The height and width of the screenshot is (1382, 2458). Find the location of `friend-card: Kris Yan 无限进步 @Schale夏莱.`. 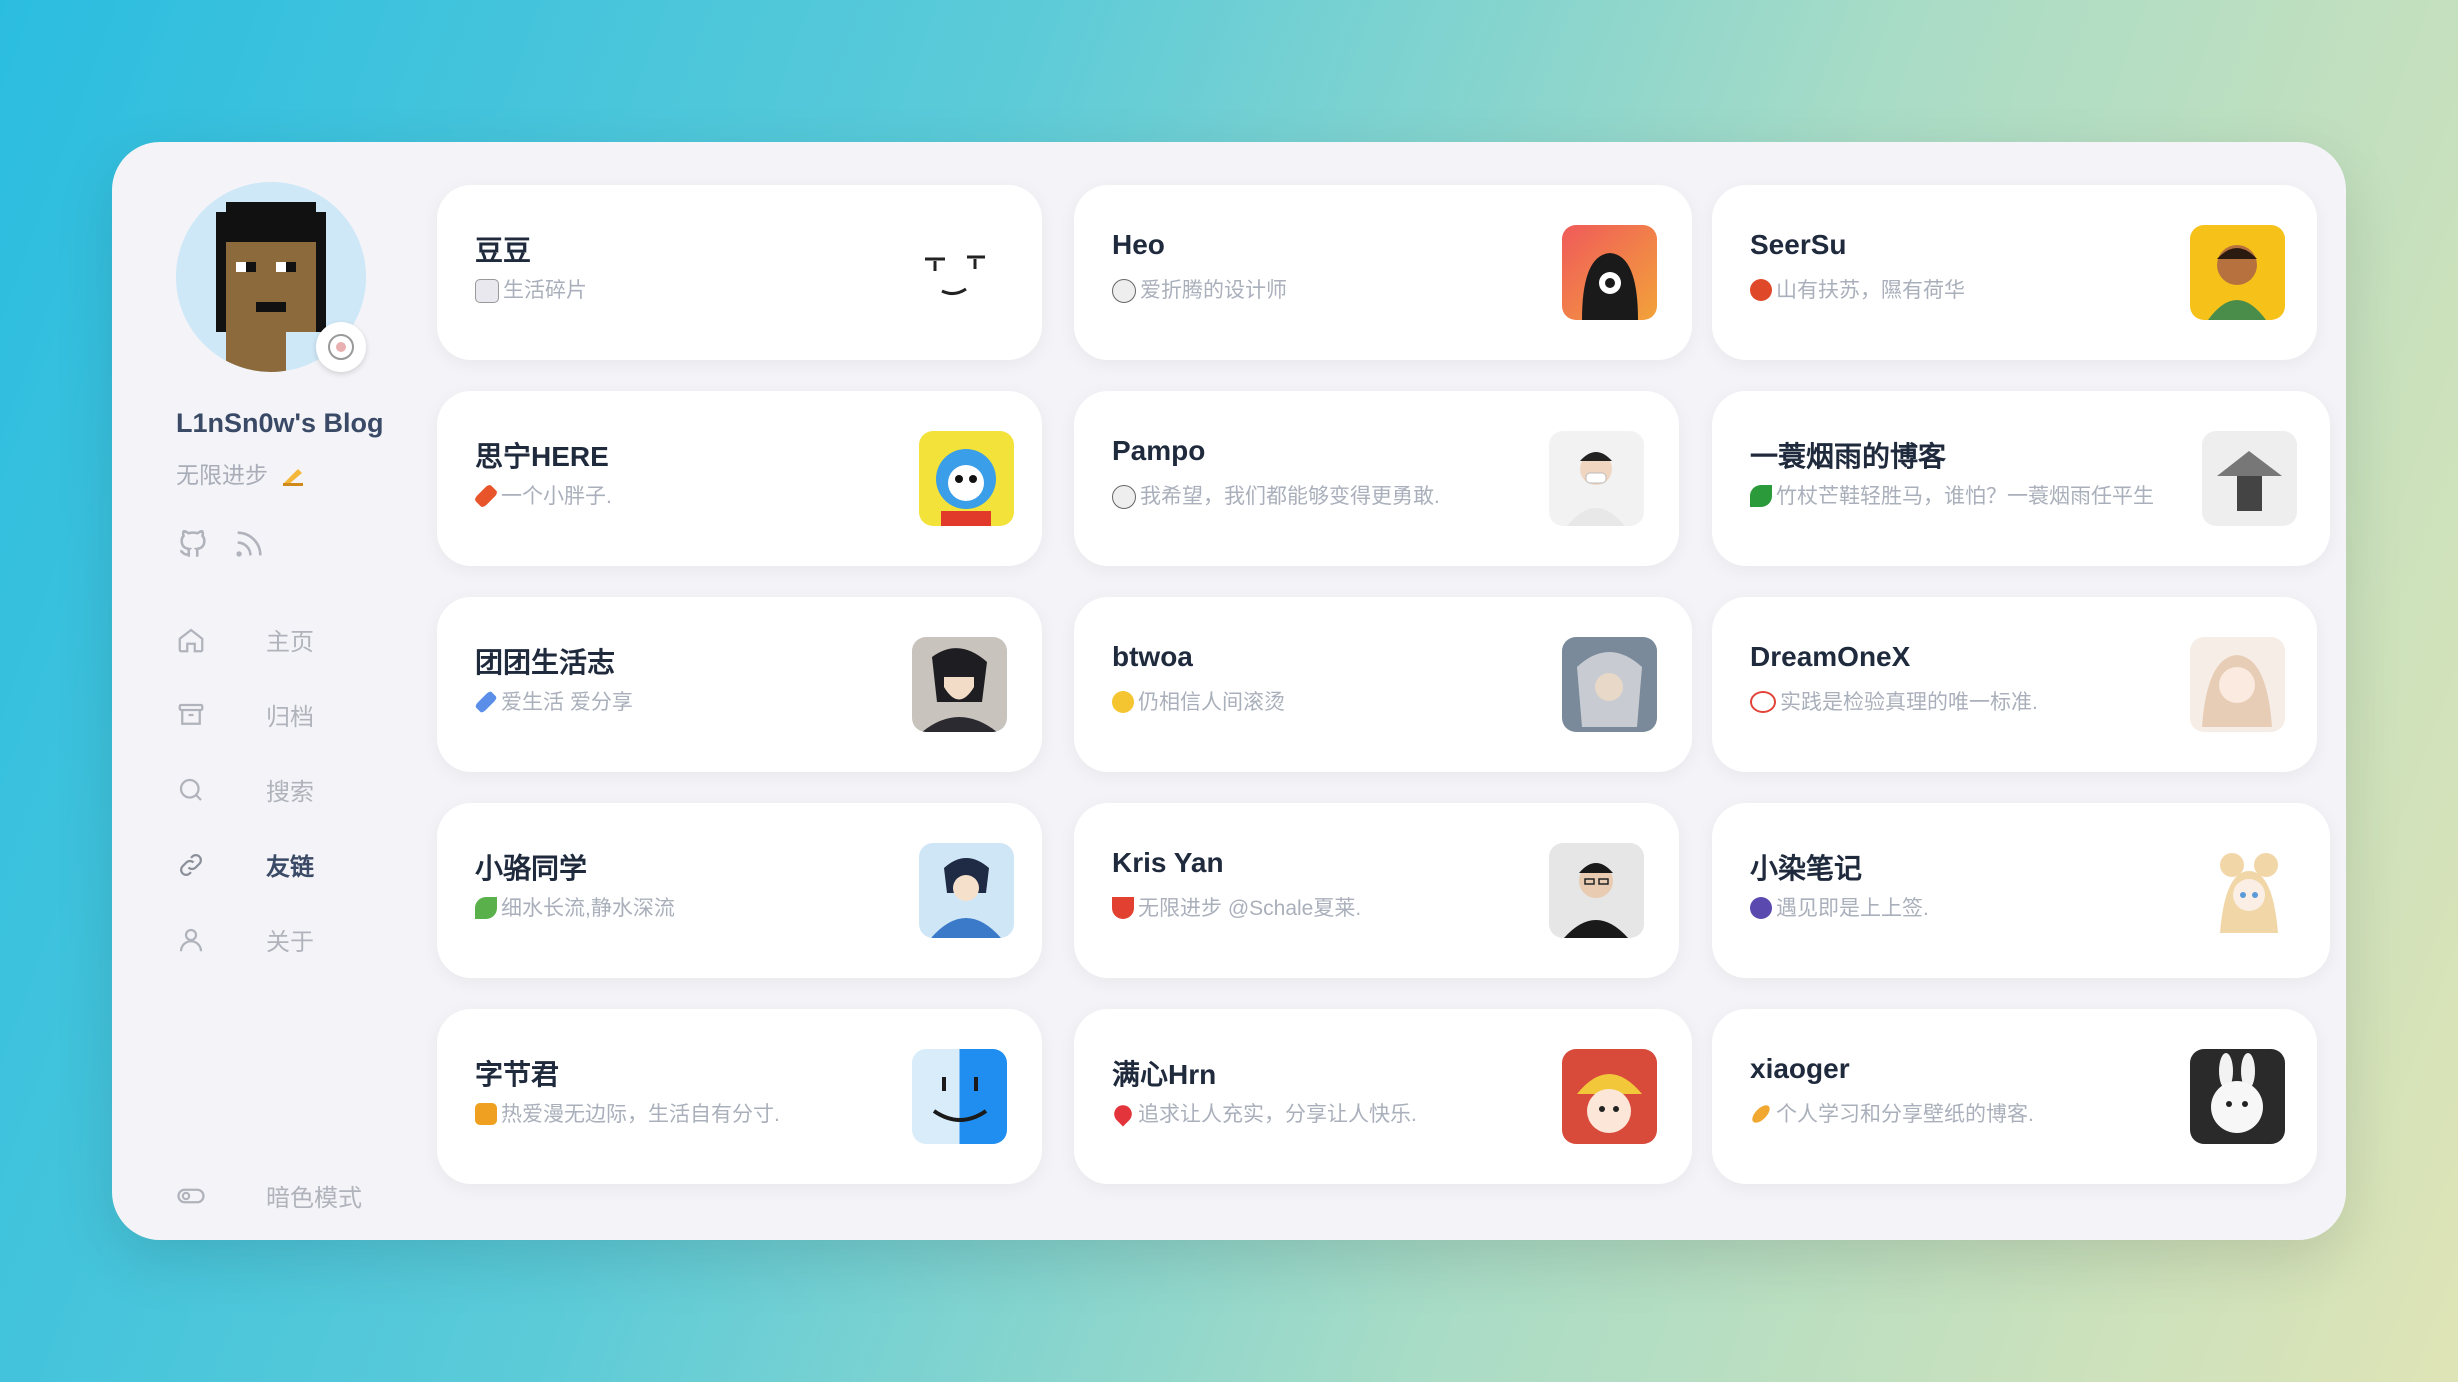

friend-card: Kris Yan 无限进步 @Schale夏莱. is located at coordinates (1376, 890).